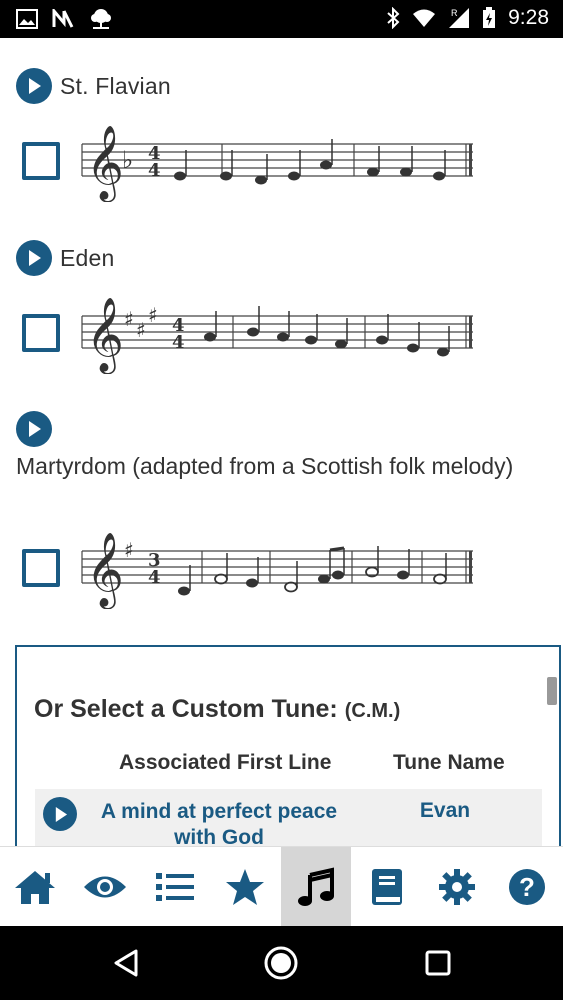 This screenshot has height=1000, width=563. I want to click on wifi-icon, so click(424, 18).